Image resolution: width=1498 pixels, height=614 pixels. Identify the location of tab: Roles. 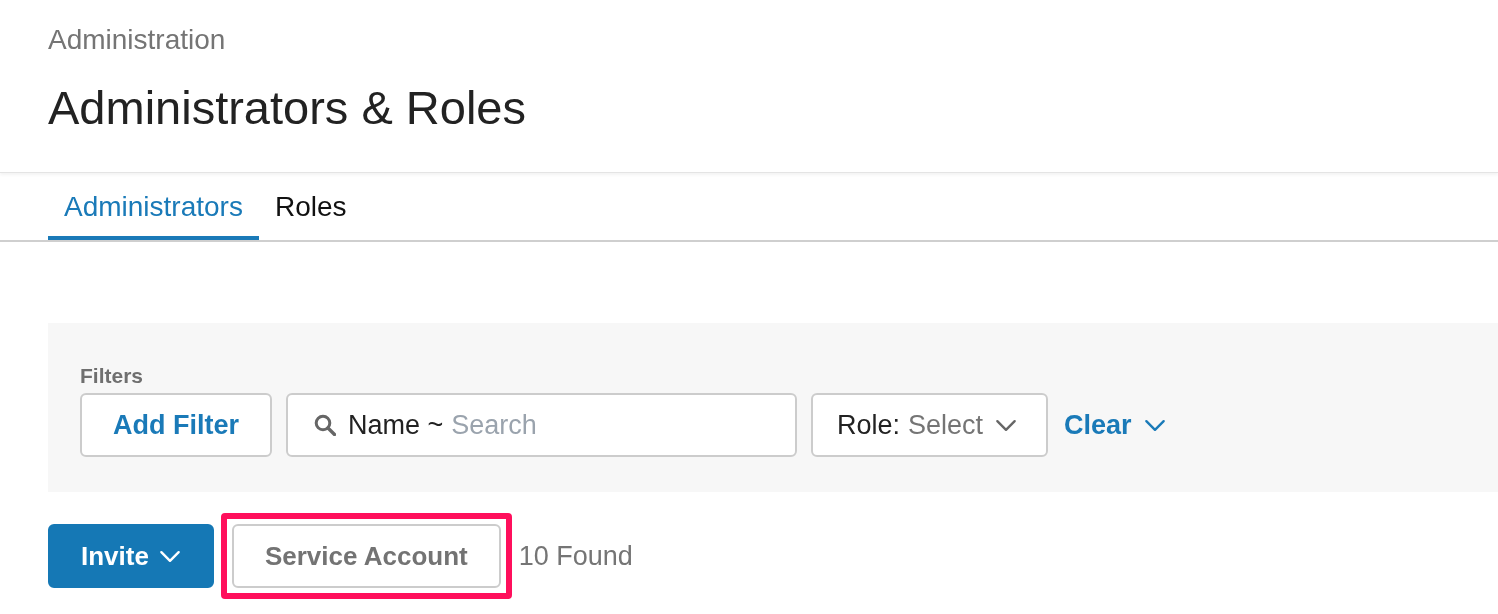
(310, 206).